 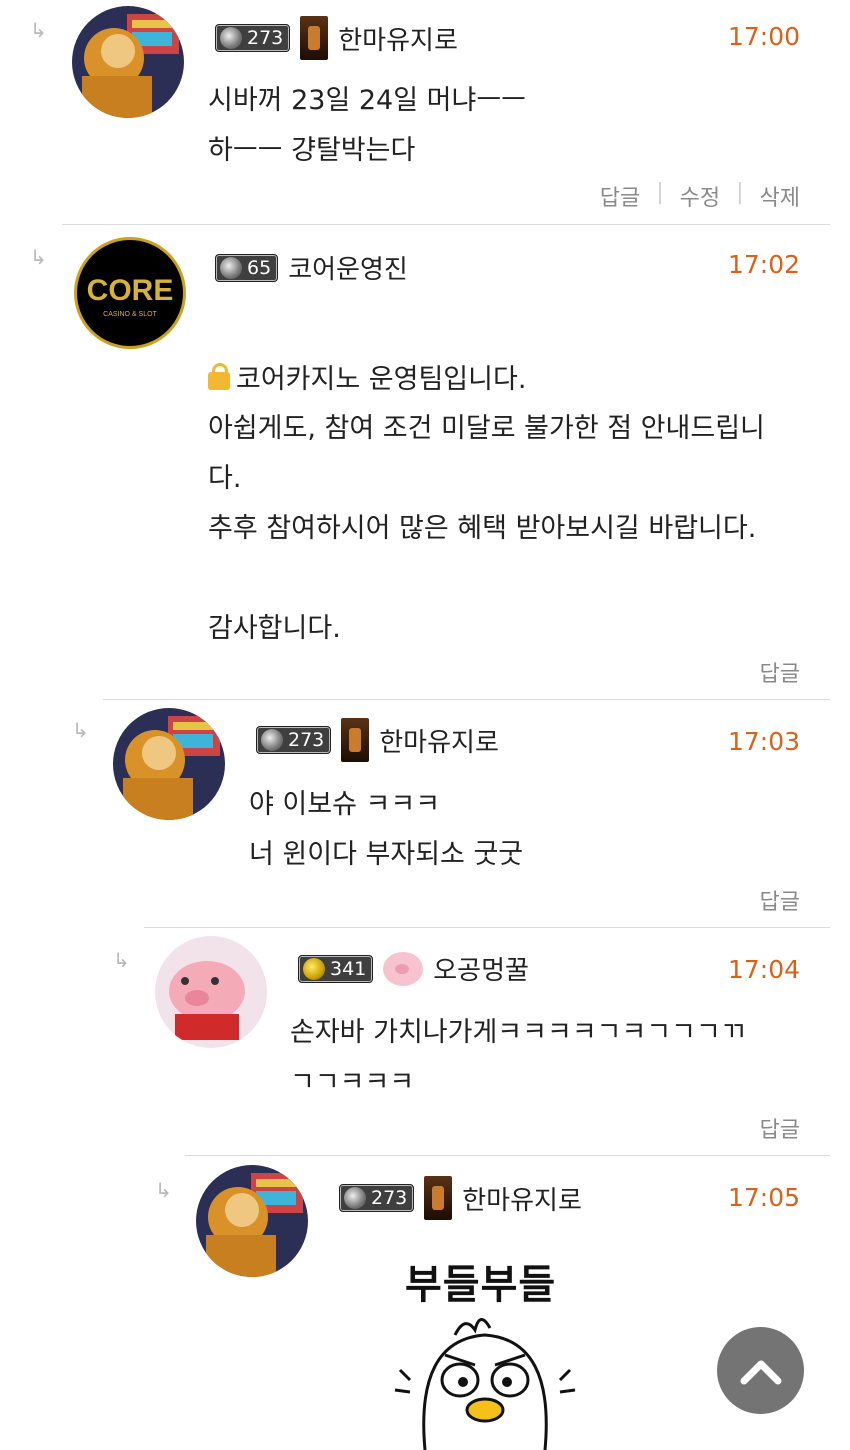 I want to click on comment-time: 17:05, so click(x=763, y=1197).